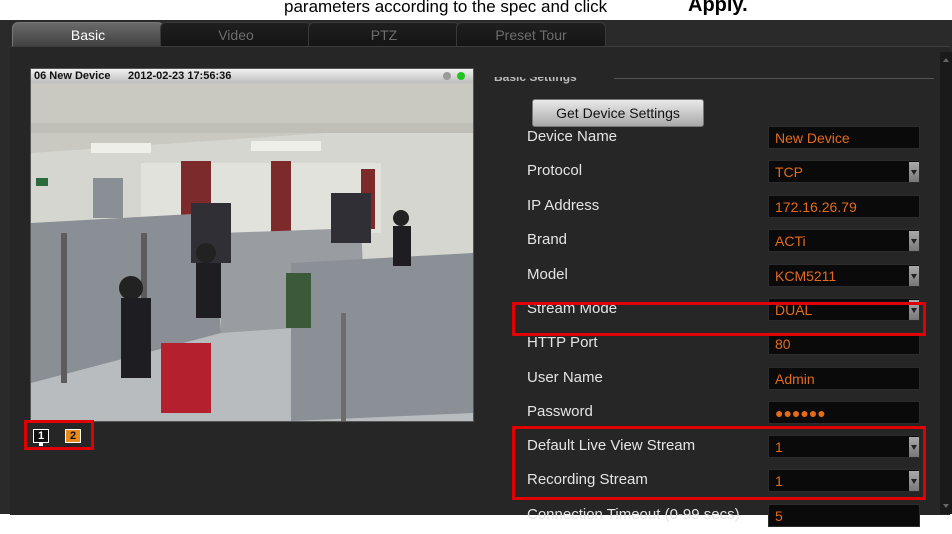  I want to click on brand-select: ACTi, so click(844, 240).